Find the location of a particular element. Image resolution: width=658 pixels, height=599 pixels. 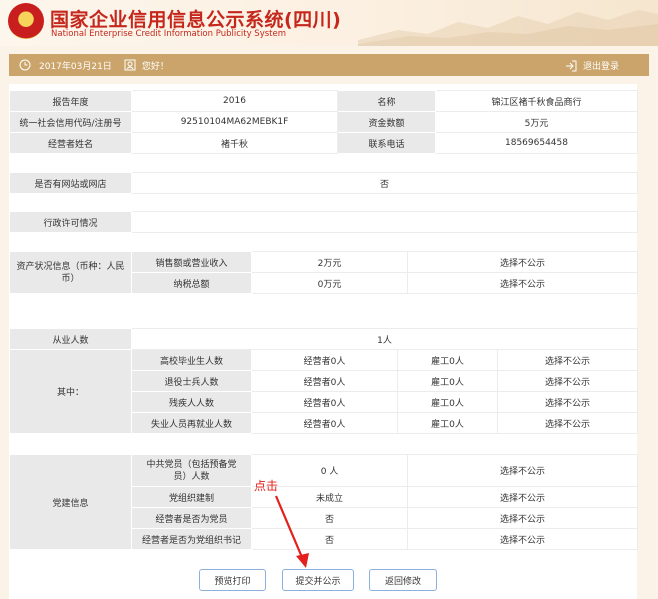

party-item: 党组织建制 is located at coordinates (191, 497).